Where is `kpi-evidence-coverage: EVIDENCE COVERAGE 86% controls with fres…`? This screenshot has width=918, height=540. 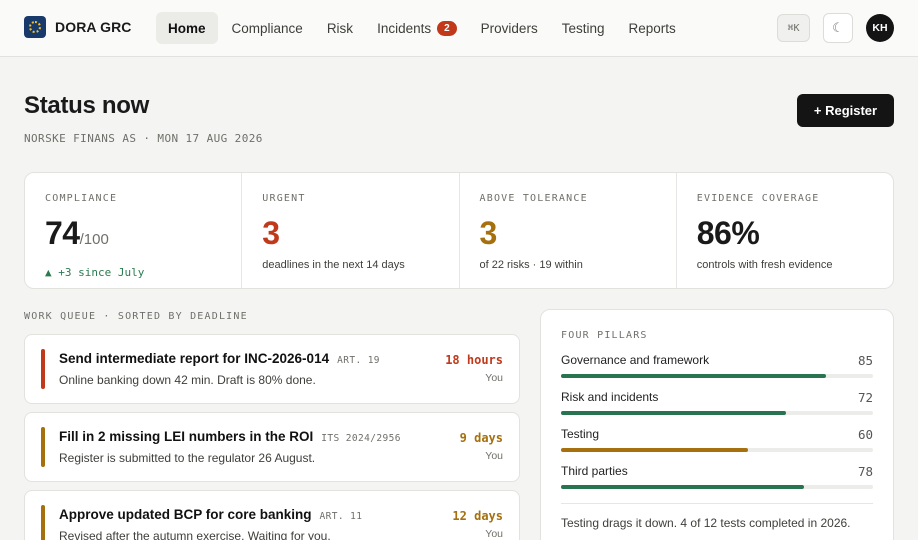
kpi-evidence-coverage: EVIDENCE COVERAGE 86% controls with fres… is located at coordinates (785, 230).